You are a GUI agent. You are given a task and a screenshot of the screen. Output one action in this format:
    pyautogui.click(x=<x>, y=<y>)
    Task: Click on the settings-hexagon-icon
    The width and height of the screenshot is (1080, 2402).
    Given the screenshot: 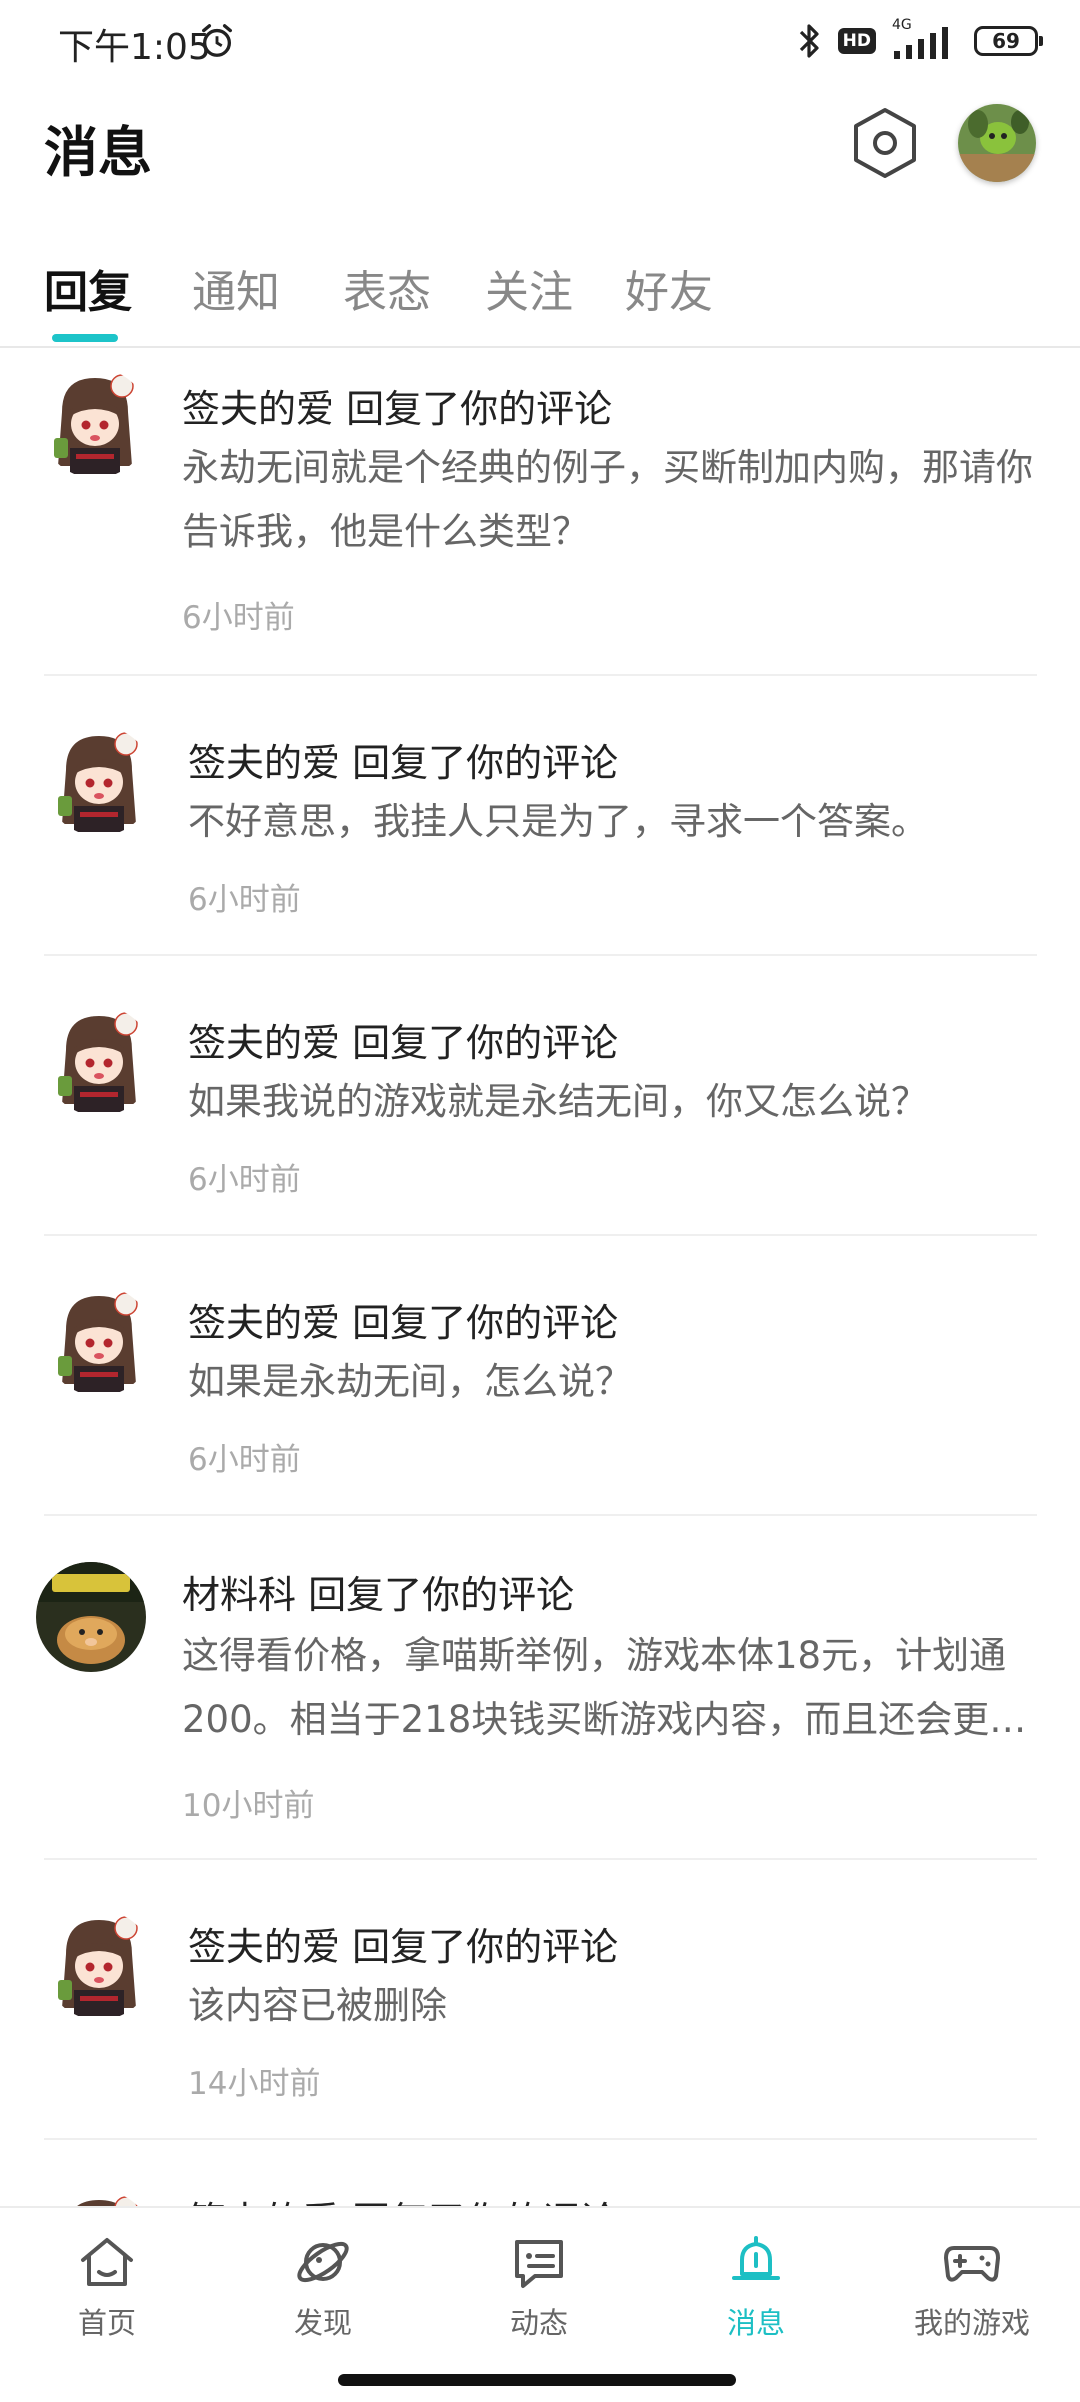 What is the action you would take?
    pyautogui.click(x=885, y=143)
    